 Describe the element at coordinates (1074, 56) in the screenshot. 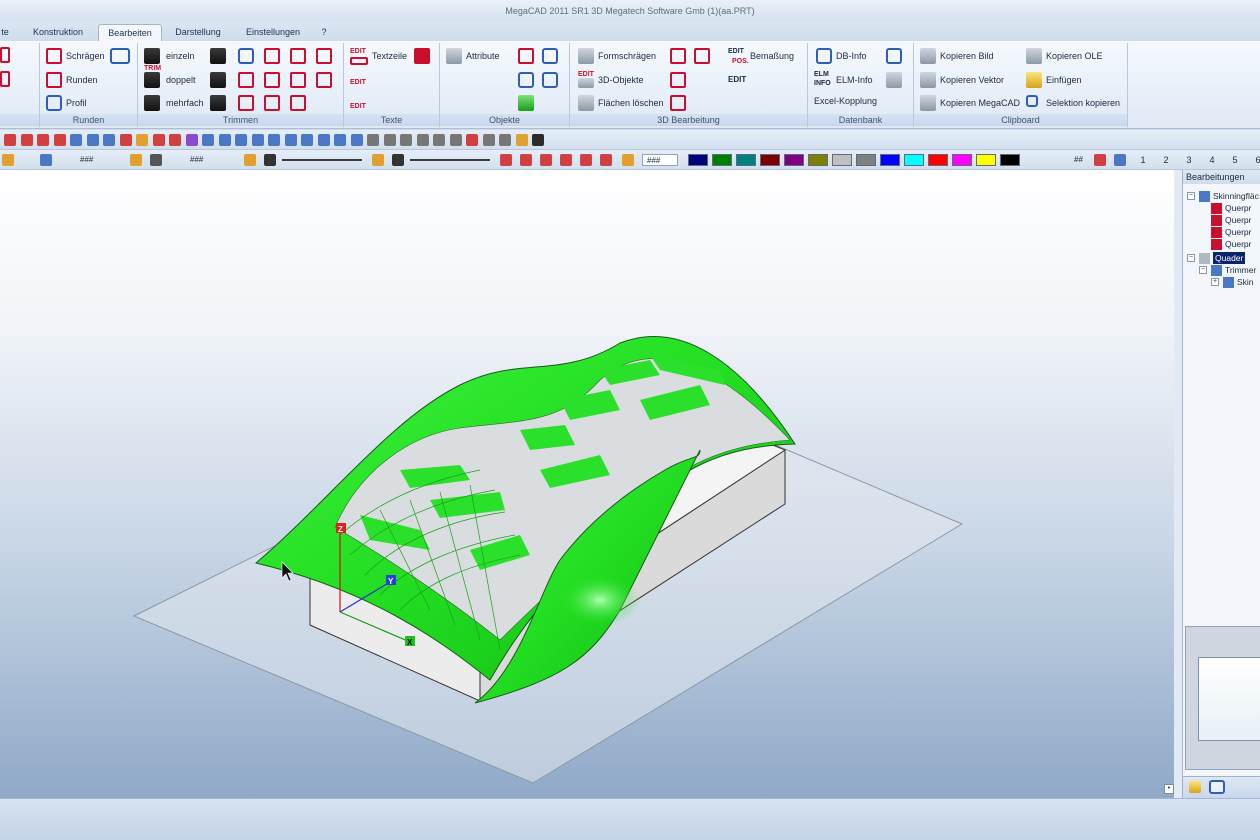

I see `kopieren-ole-button: Kopieren OLE` at that location.